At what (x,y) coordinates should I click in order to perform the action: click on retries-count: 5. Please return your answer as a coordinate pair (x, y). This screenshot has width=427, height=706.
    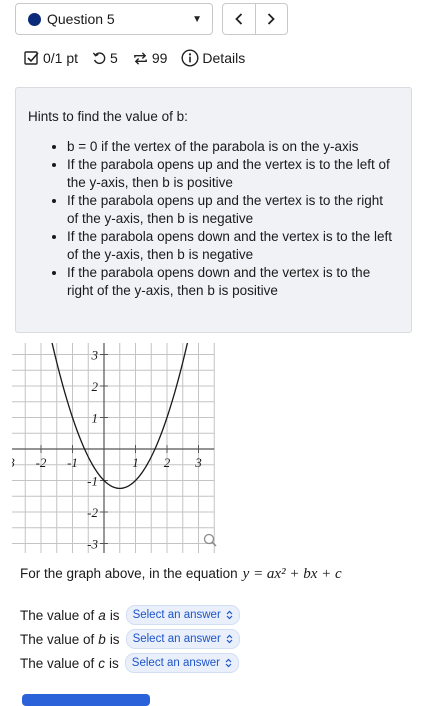
    Looking at the image, I should click on (114, 58).